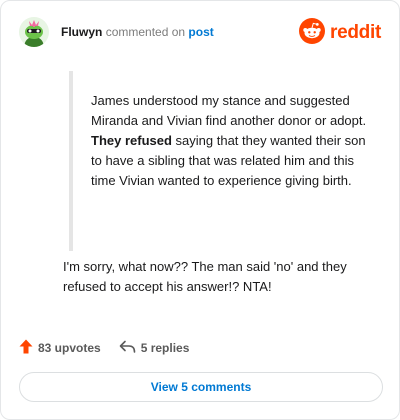 Image resolution: width=400 pixels, height=420 pixels. I want to click on upvote-arrow-icon, so click(28, 348).